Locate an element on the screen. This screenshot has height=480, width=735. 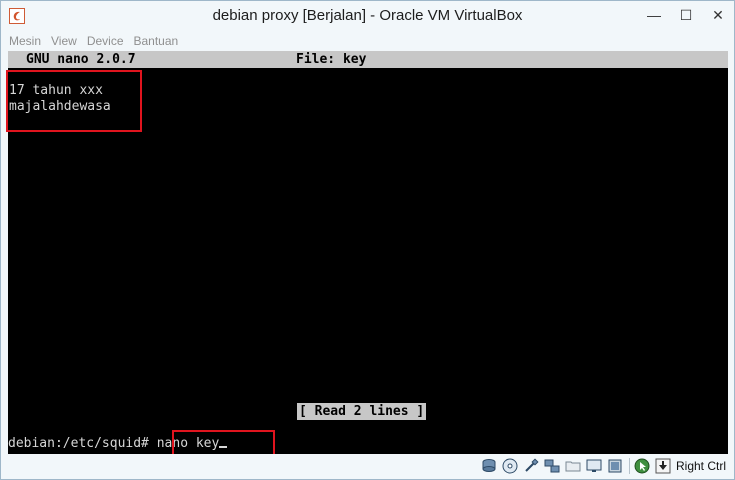
menu-bar: Mesin View Device Bantuan is located at coordinates (367, 41).